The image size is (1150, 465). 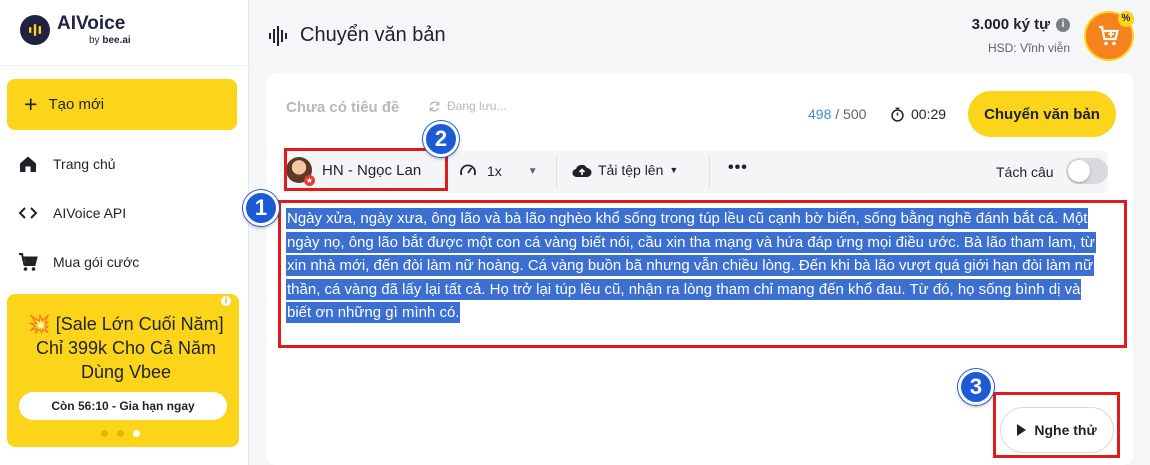 I want to click on page-title: Chuyển văn bản, so click(x=357, y=35).